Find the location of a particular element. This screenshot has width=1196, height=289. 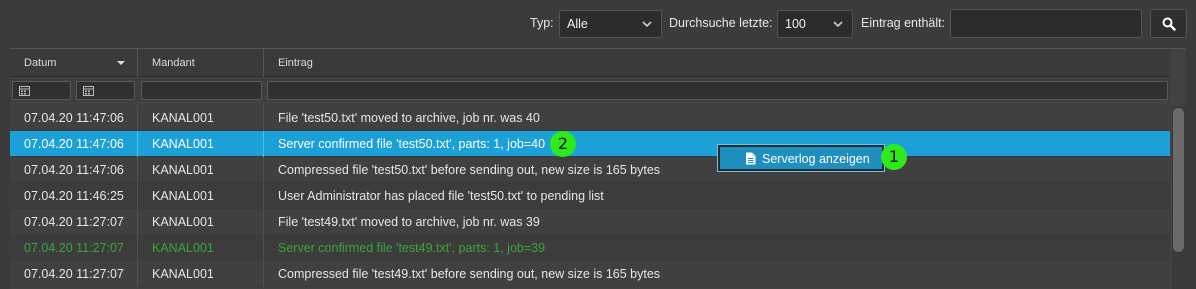

grid-header: Datum Mandant Eintrag is located at coordinates (590, 63).